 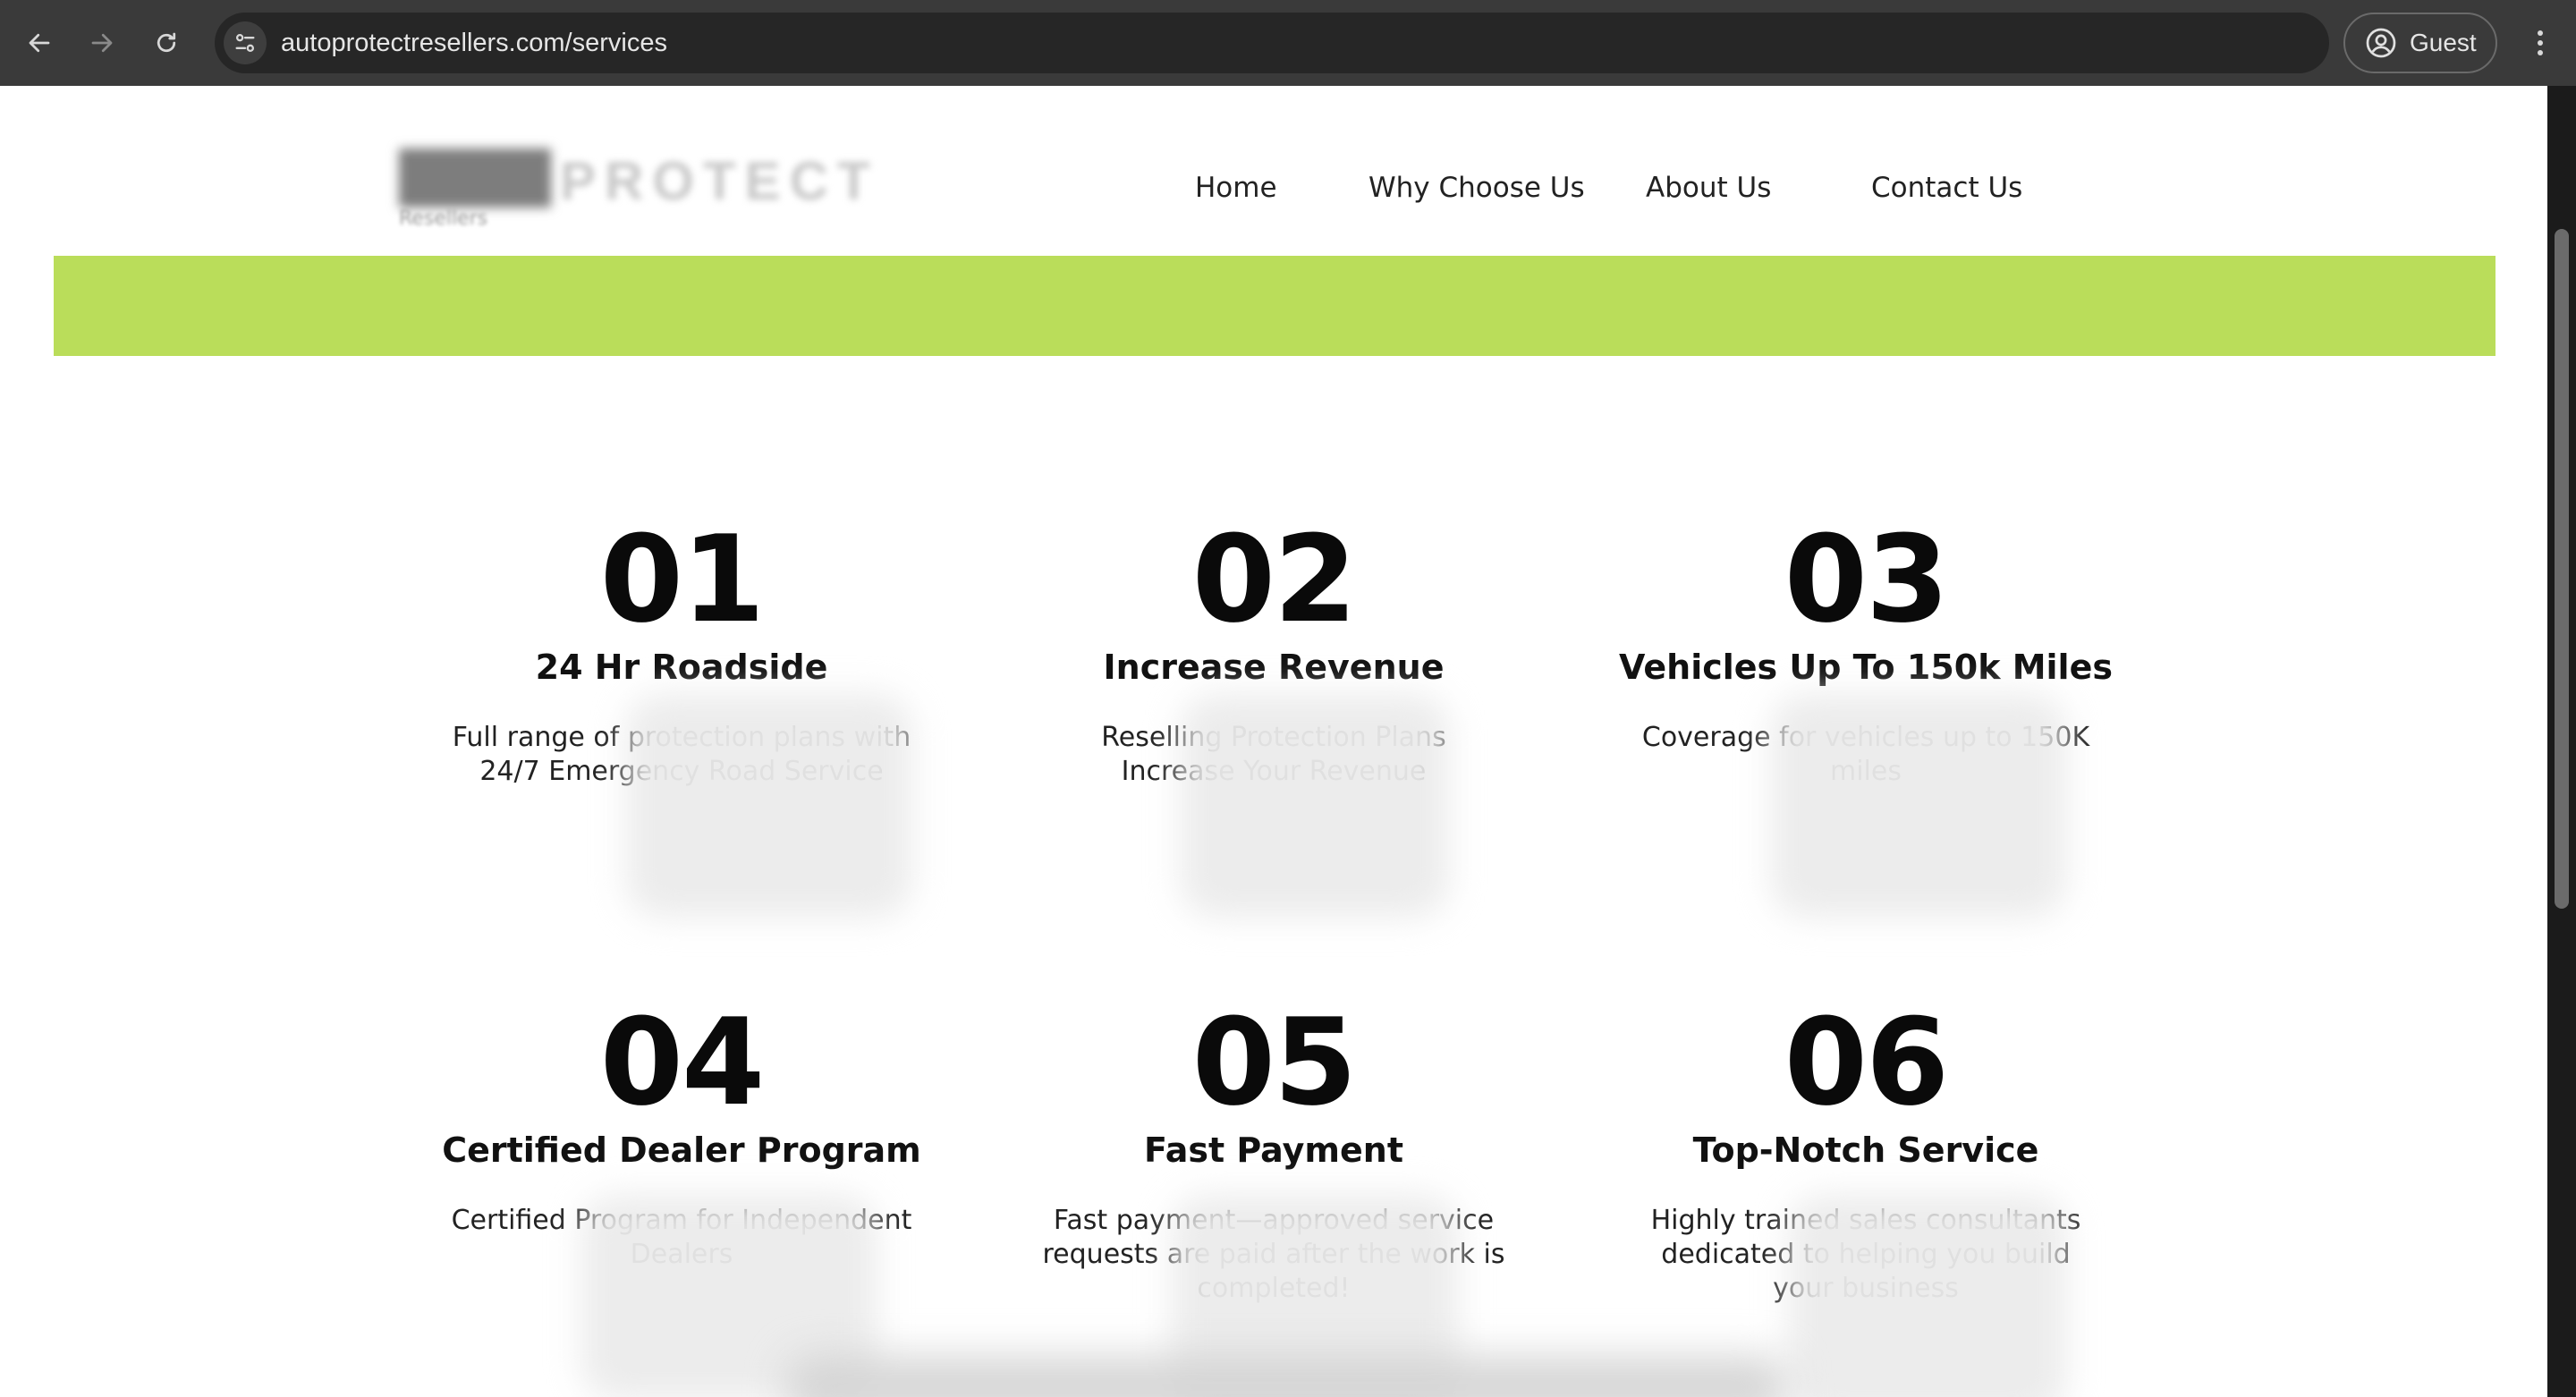 I want to click on service-title: Certified Dealer Program, so click(x=681, y=1150).